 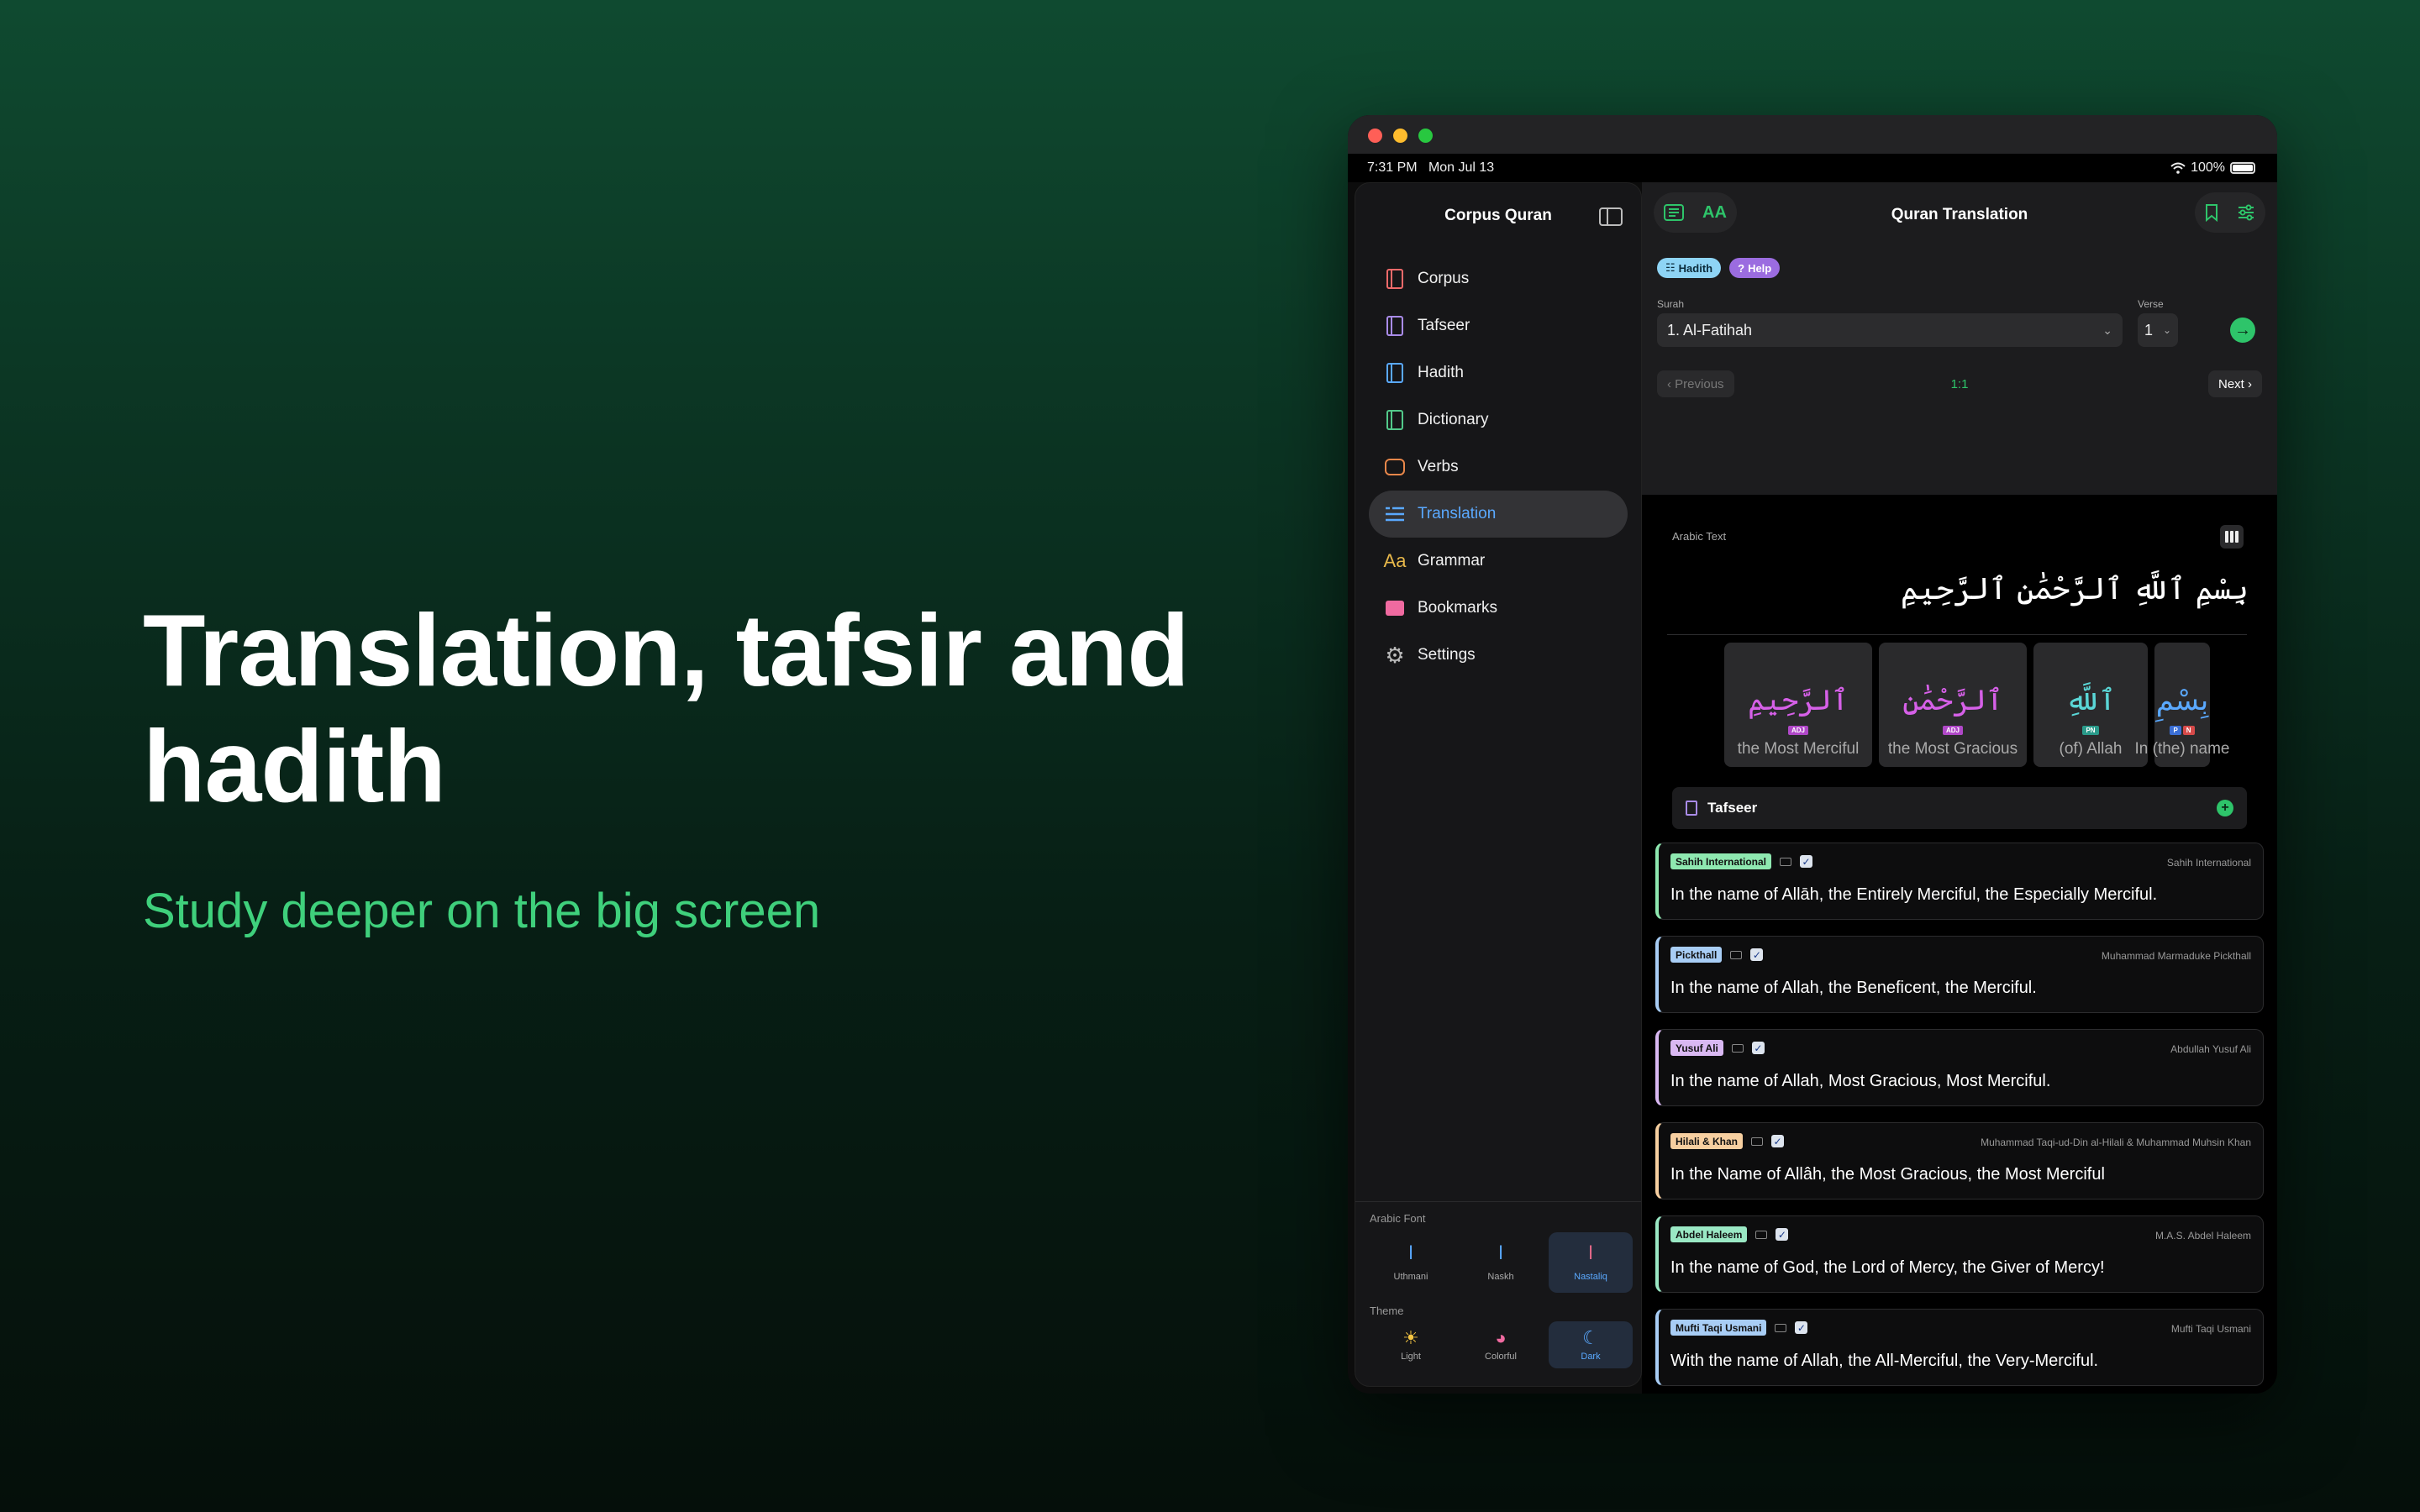 I want to click on sidebar-item-hadith: Hadith, so click(x=1498, y=372).